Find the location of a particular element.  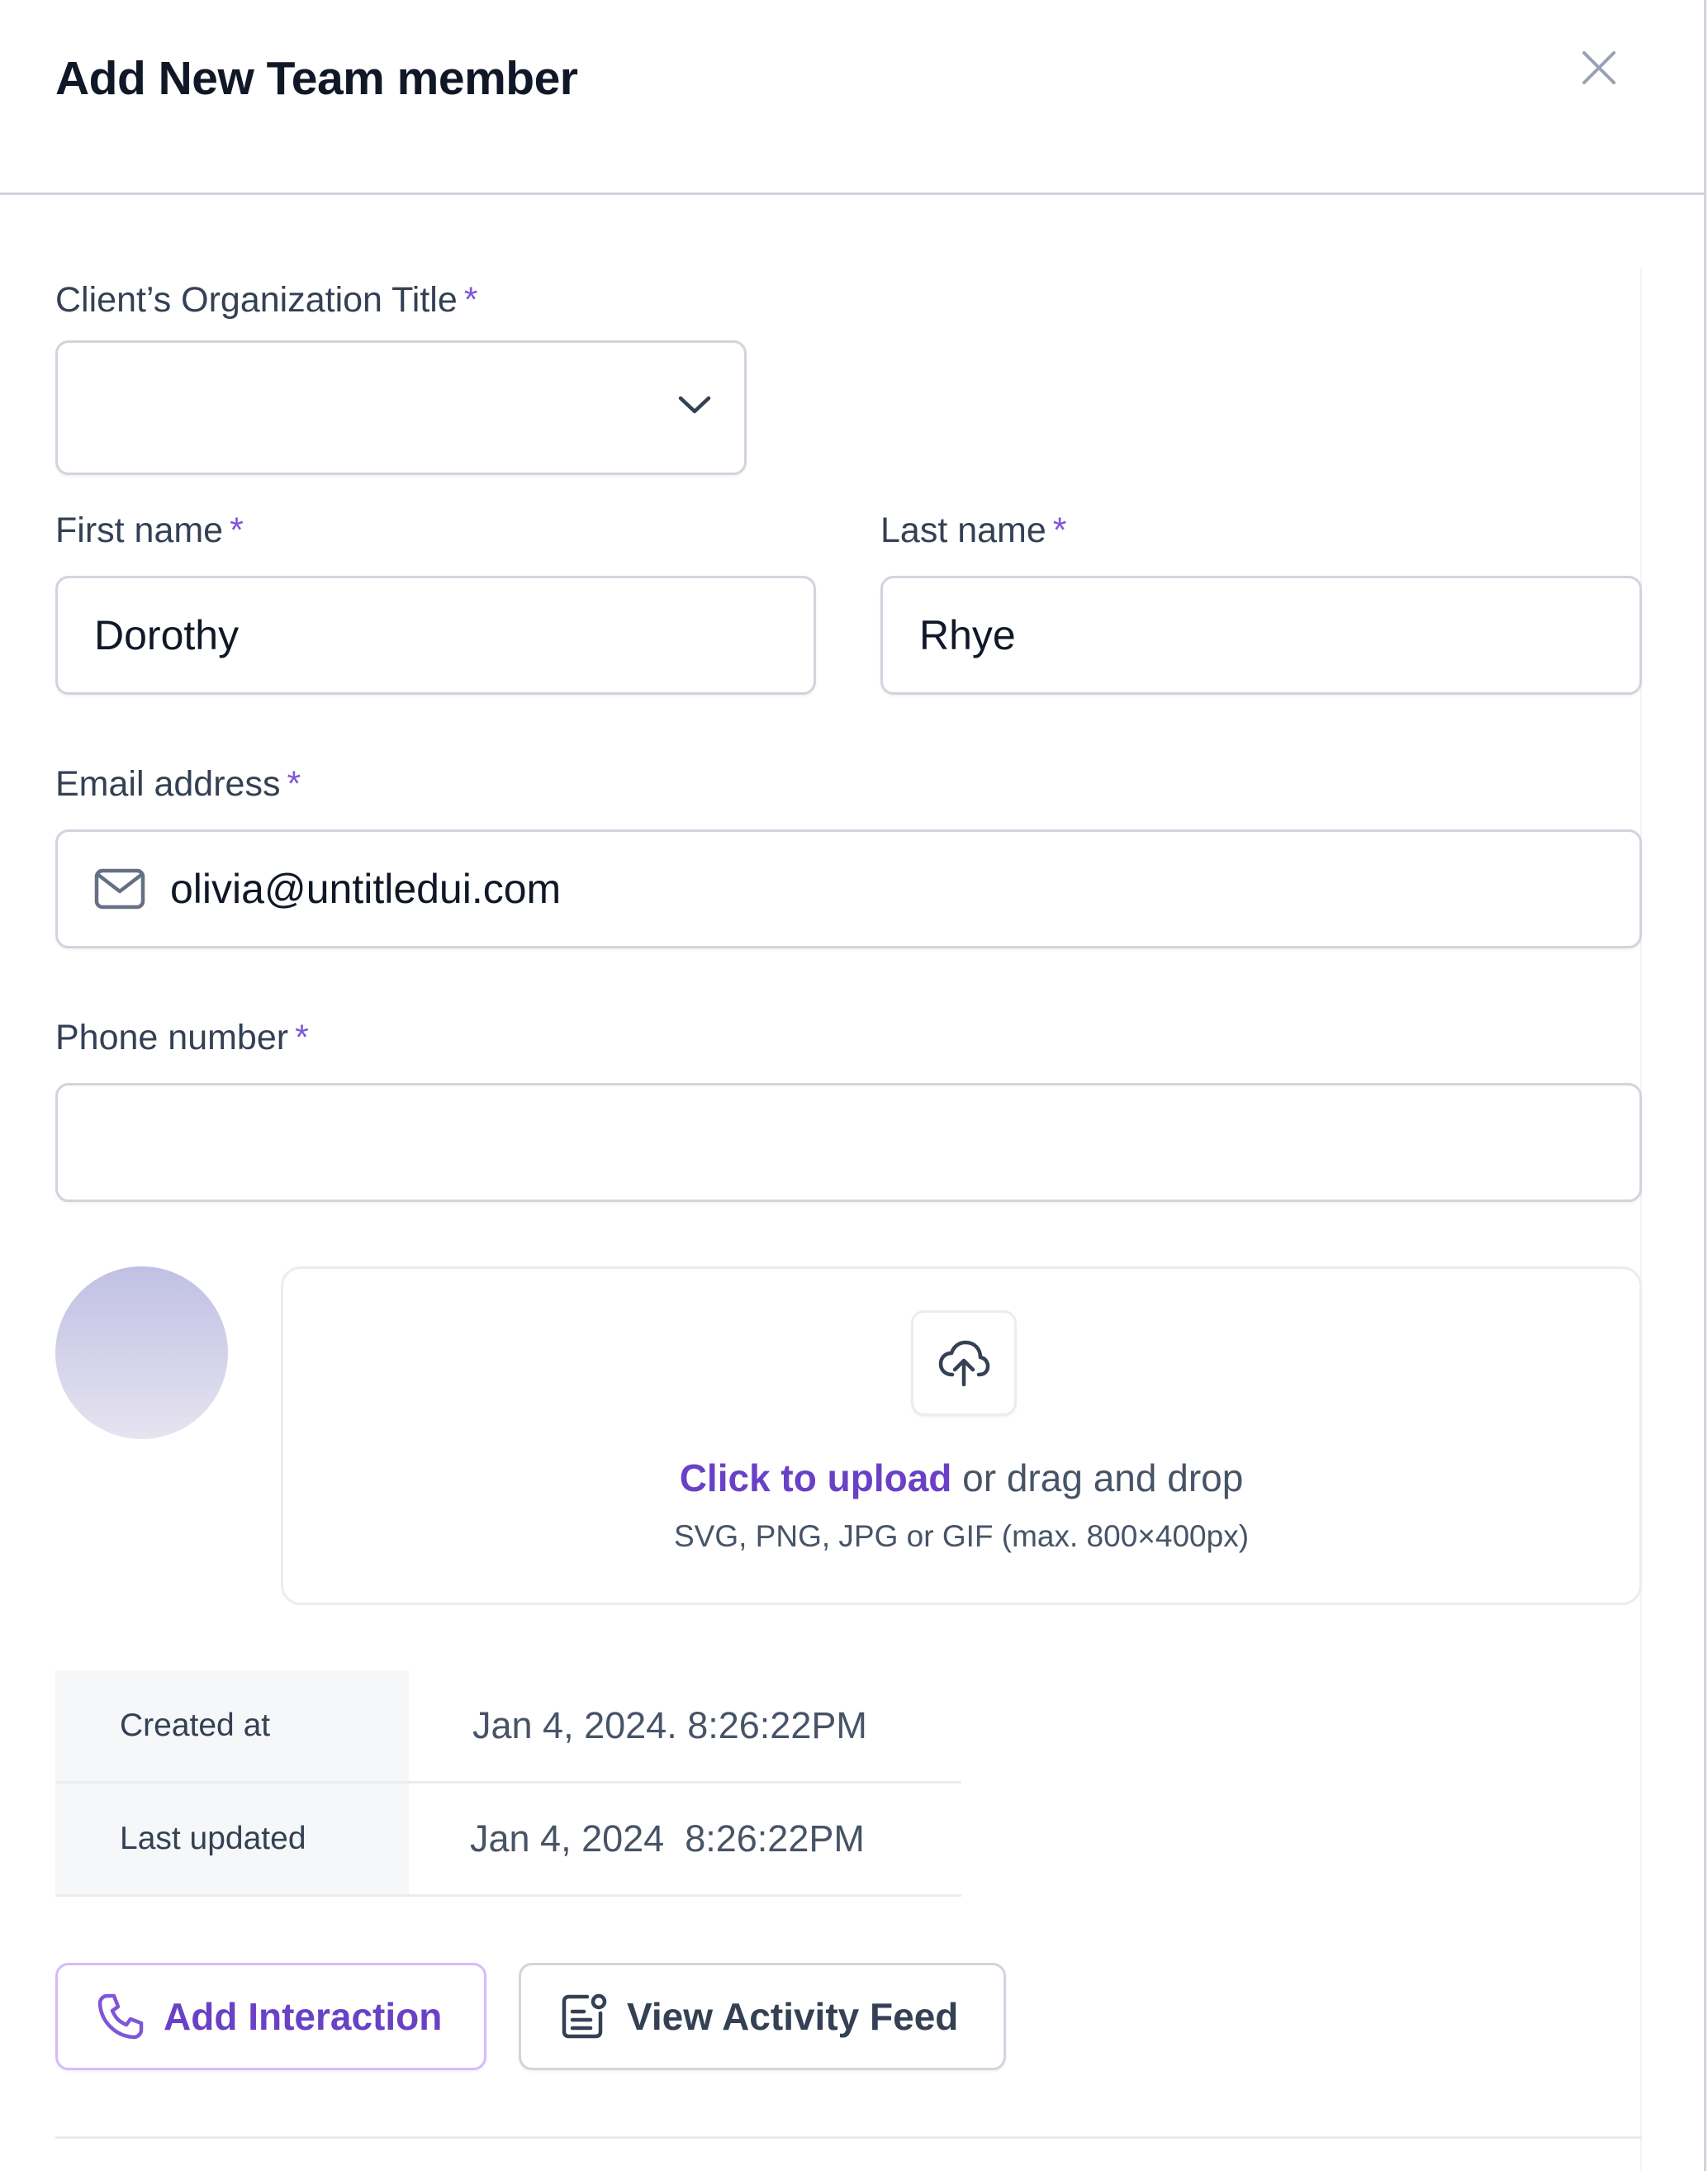

activity-feed-icon is located at coordinates (584, 2016).